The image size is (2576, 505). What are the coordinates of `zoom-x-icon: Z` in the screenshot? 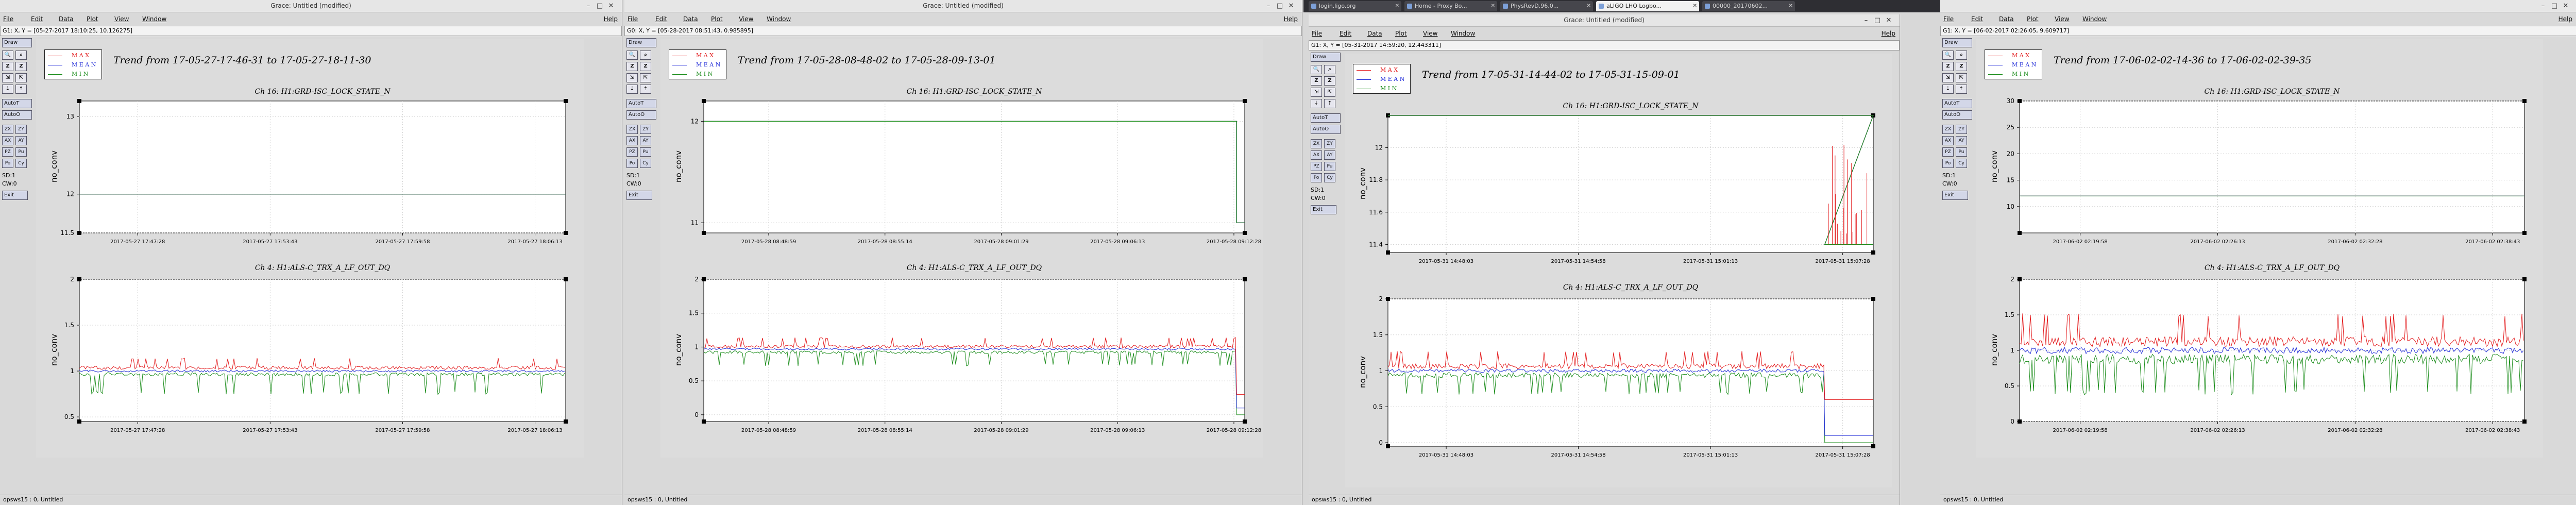 It's located at (8, 66).